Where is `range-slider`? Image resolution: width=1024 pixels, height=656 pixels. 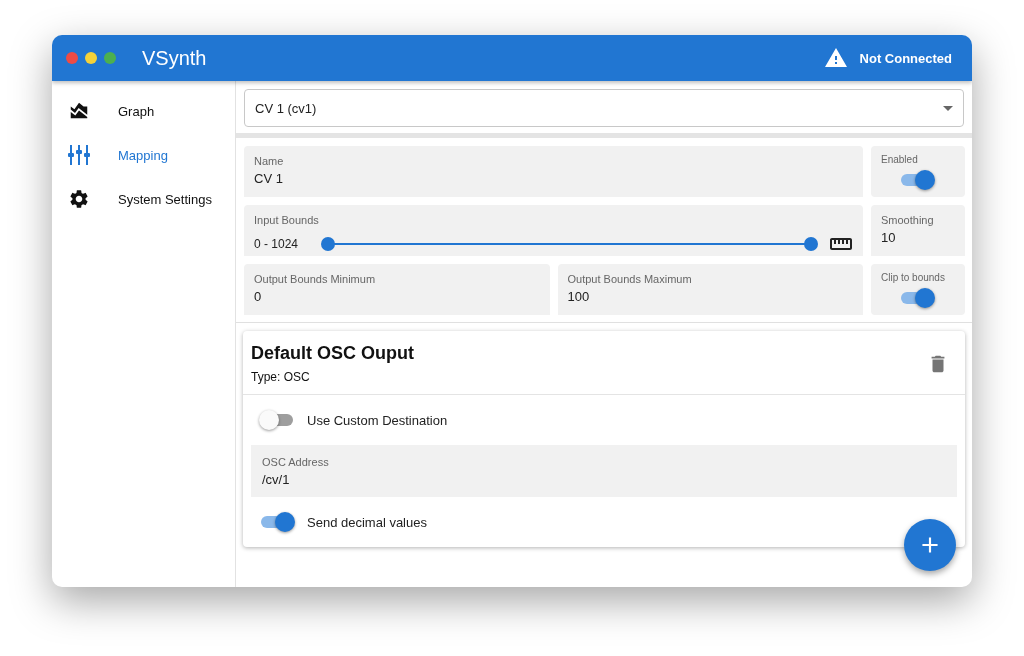 range-slider is located at coordinates (569, 244).